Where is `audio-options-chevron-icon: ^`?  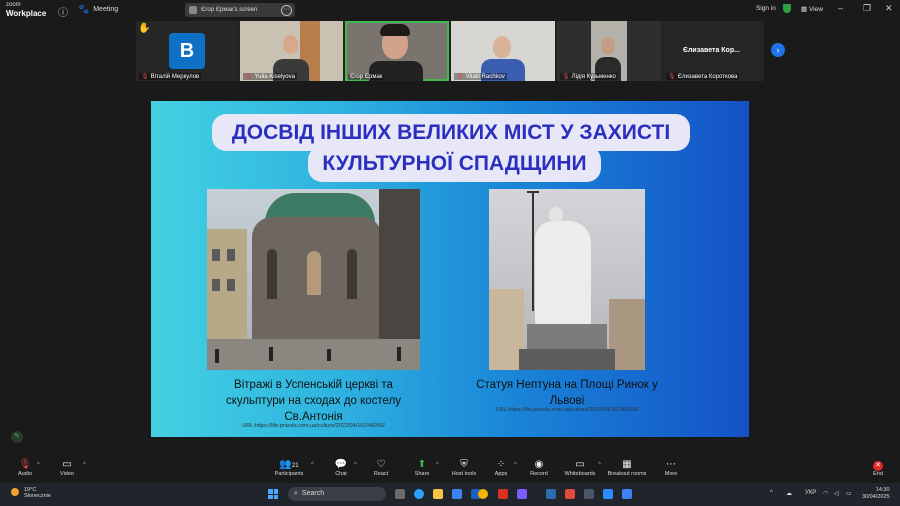 audio-options-chevron-icon: ^ is located at coordinates (38, 465).